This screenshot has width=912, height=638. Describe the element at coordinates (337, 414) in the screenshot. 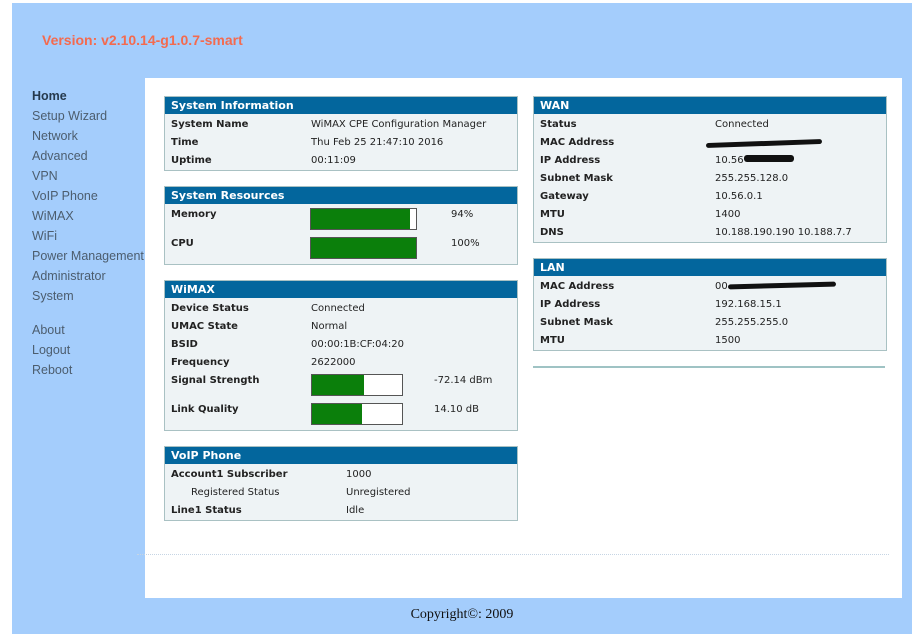

I see `link-quality-bar-fill` at that location.